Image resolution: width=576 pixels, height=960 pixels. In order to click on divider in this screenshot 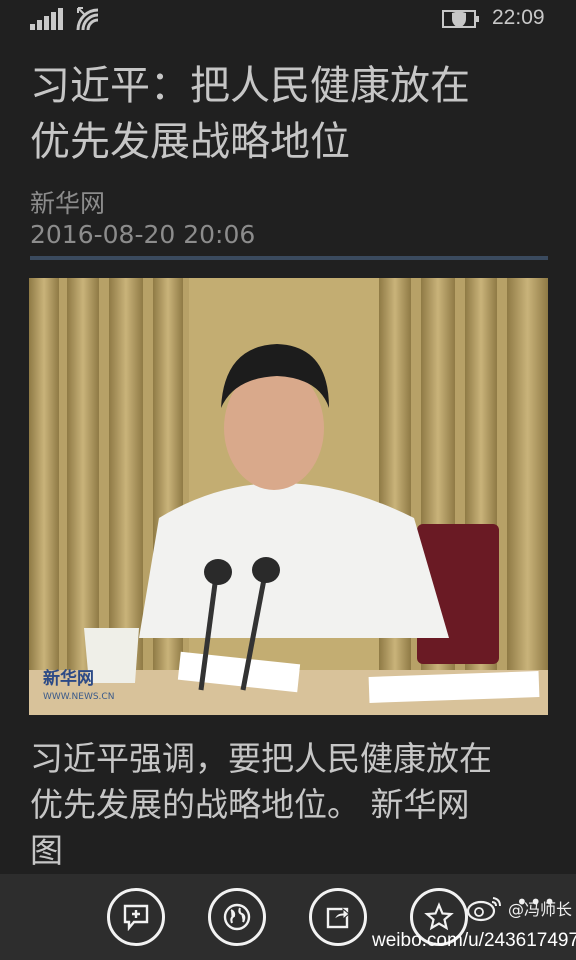, I will do `click(289, 258)`.